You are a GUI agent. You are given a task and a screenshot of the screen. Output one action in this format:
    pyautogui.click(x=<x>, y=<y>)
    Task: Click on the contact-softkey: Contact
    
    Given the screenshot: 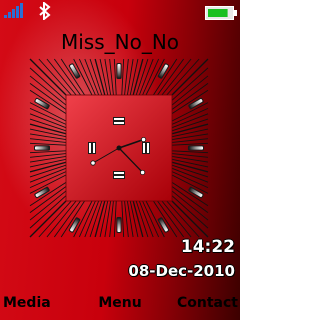 What is the action you would take?
    pyautogui.click(x=207, y=303)
    